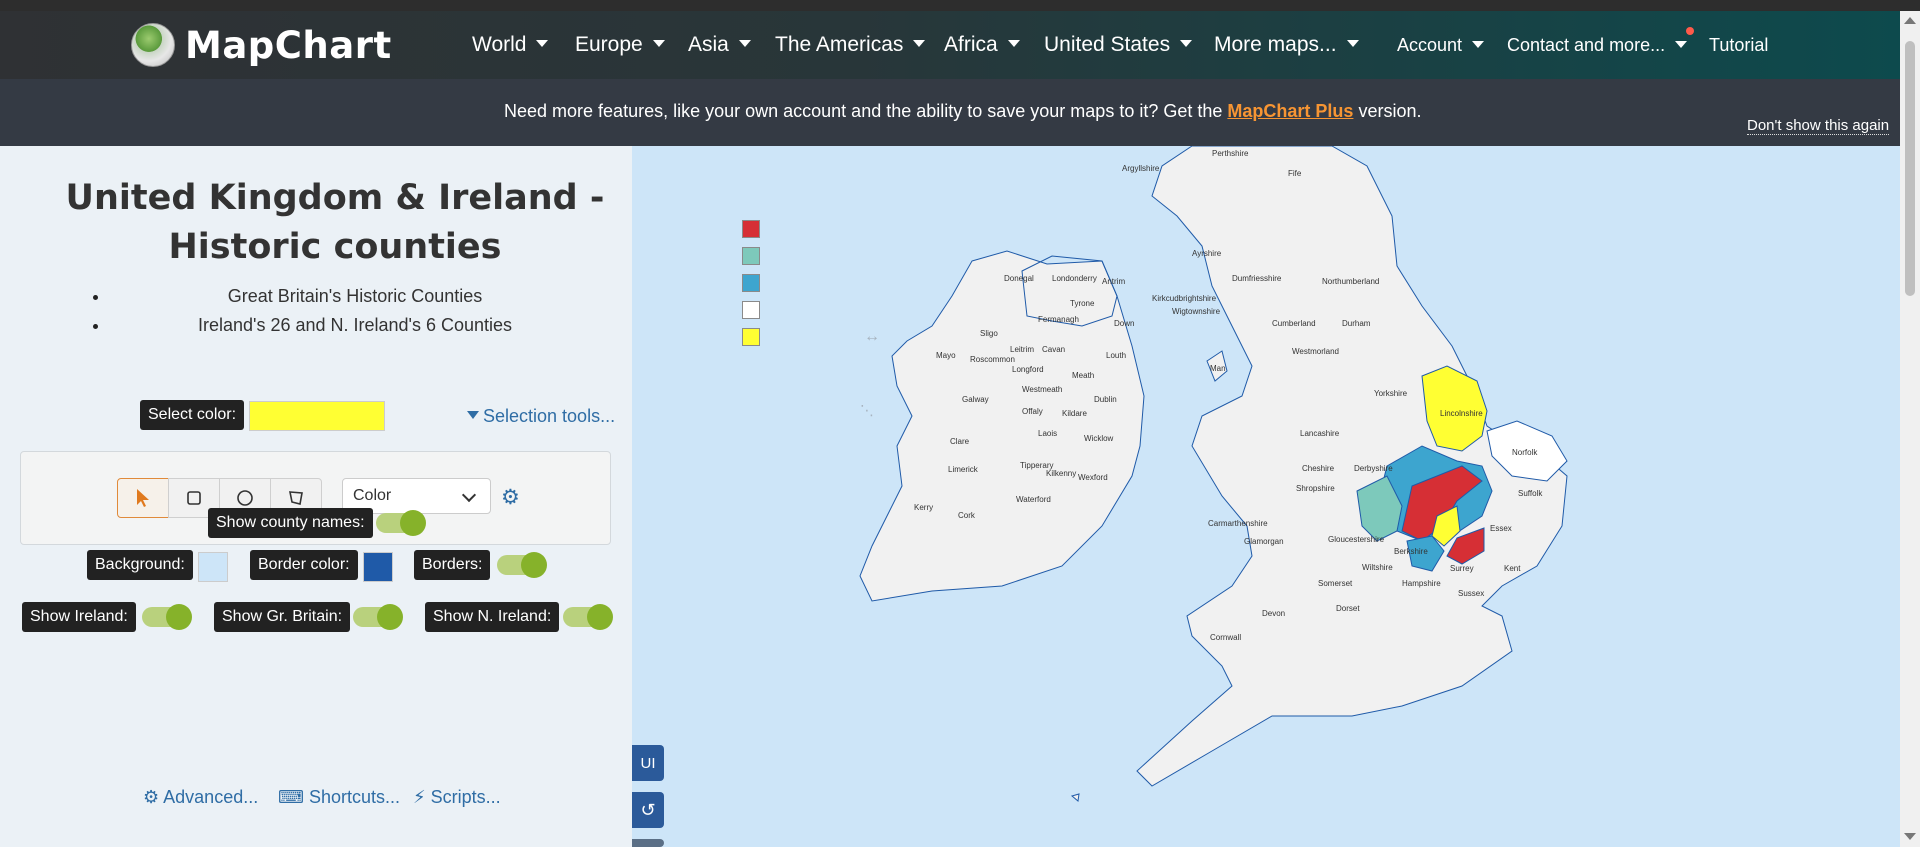 This screenshot has width=1920, height=847. I want to click on legend-swatch-white, so click(751, 310).